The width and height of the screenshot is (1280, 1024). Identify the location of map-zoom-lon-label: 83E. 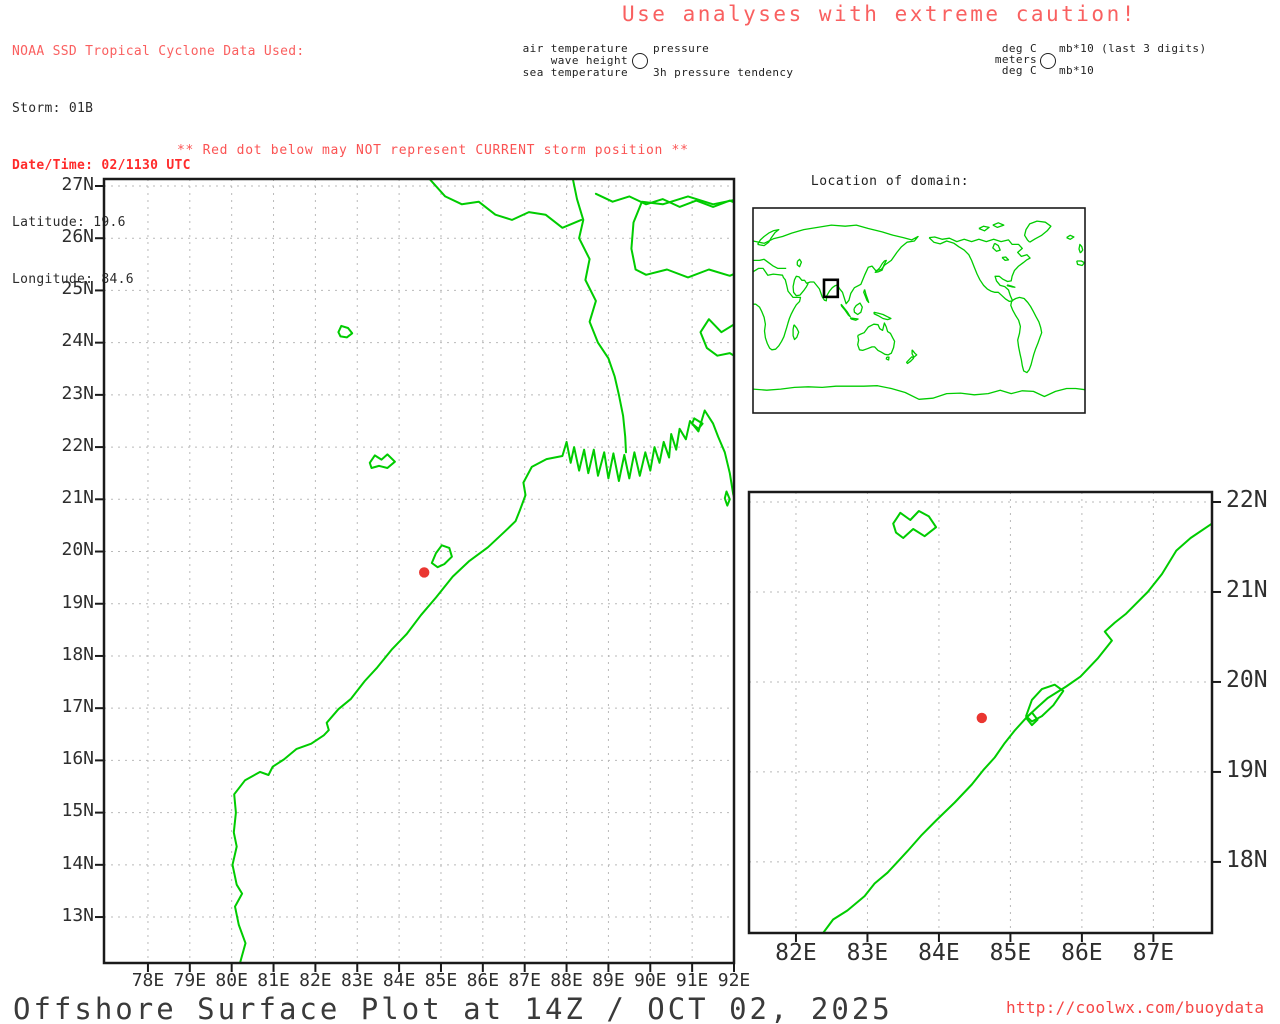
(867, 953).